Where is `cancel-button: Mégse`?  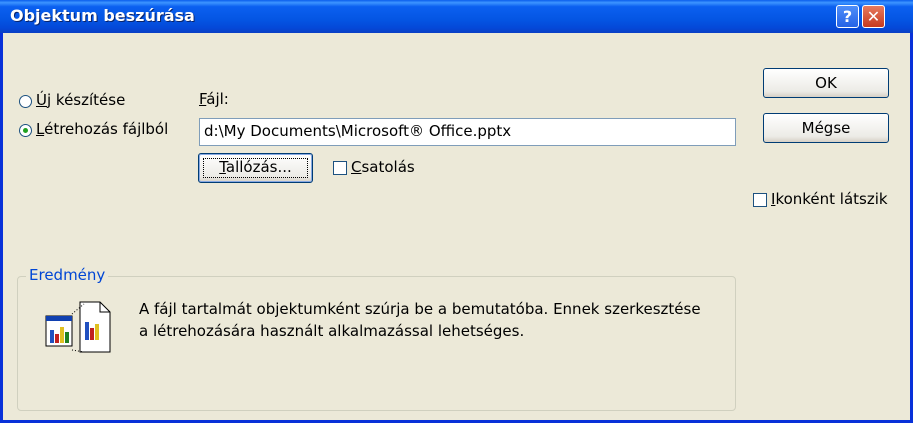 cancel-button: Mégse is located at coordinates (826, 128).